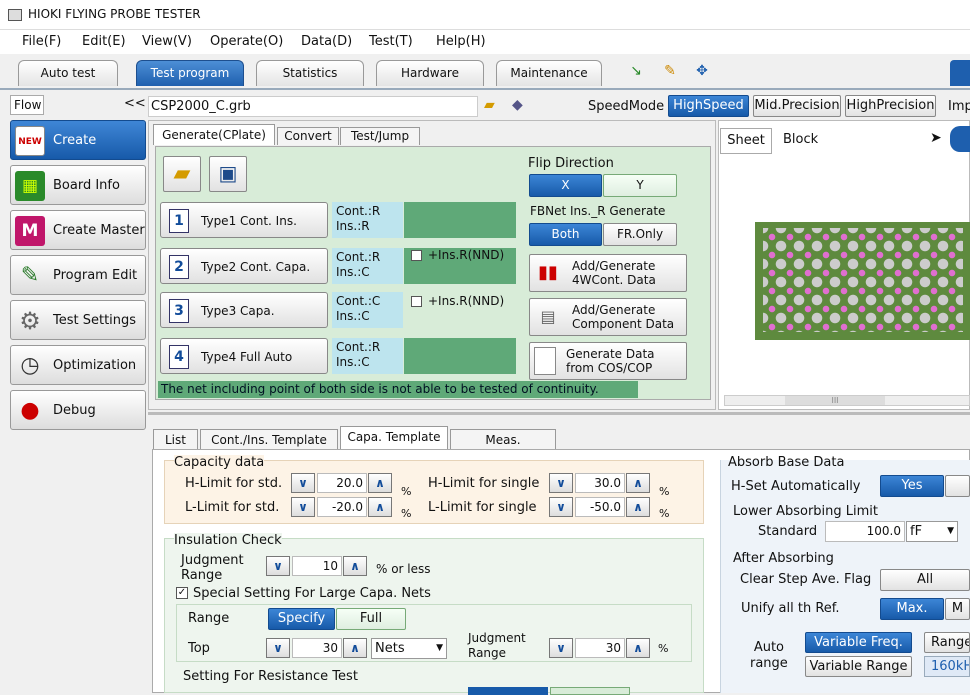  Describe the element at coordinates (858, 642) in the screenshot. I see `variable-freq-button: Variable Freq.` at that location.